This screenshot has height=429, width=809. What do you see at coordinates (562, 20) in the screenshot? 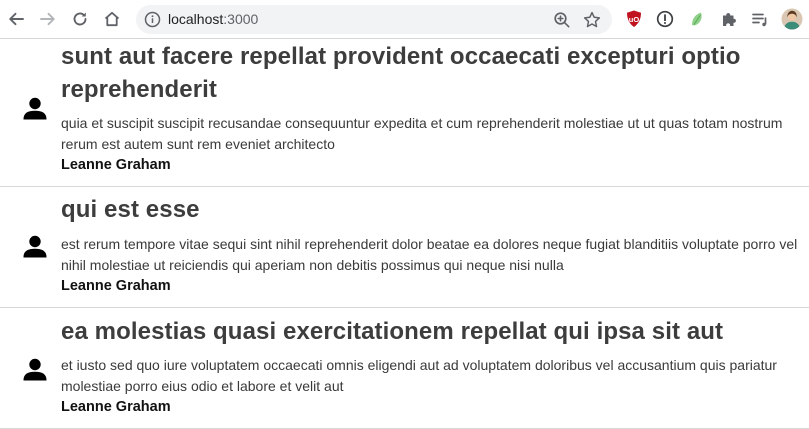
I see `zoom-icon` at bounding box center [562, 20].